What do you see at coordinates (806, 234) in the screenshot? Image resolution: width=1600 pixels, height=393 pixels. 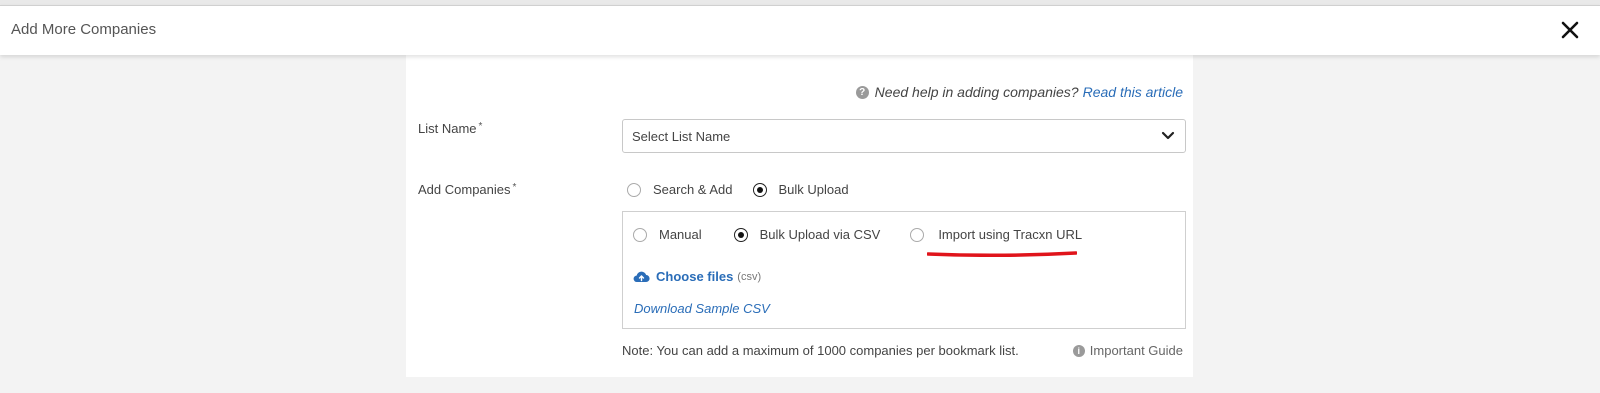 I see `radio-bulk-csv: Bulk Upload via CSV` at bounding box center [806, 234].